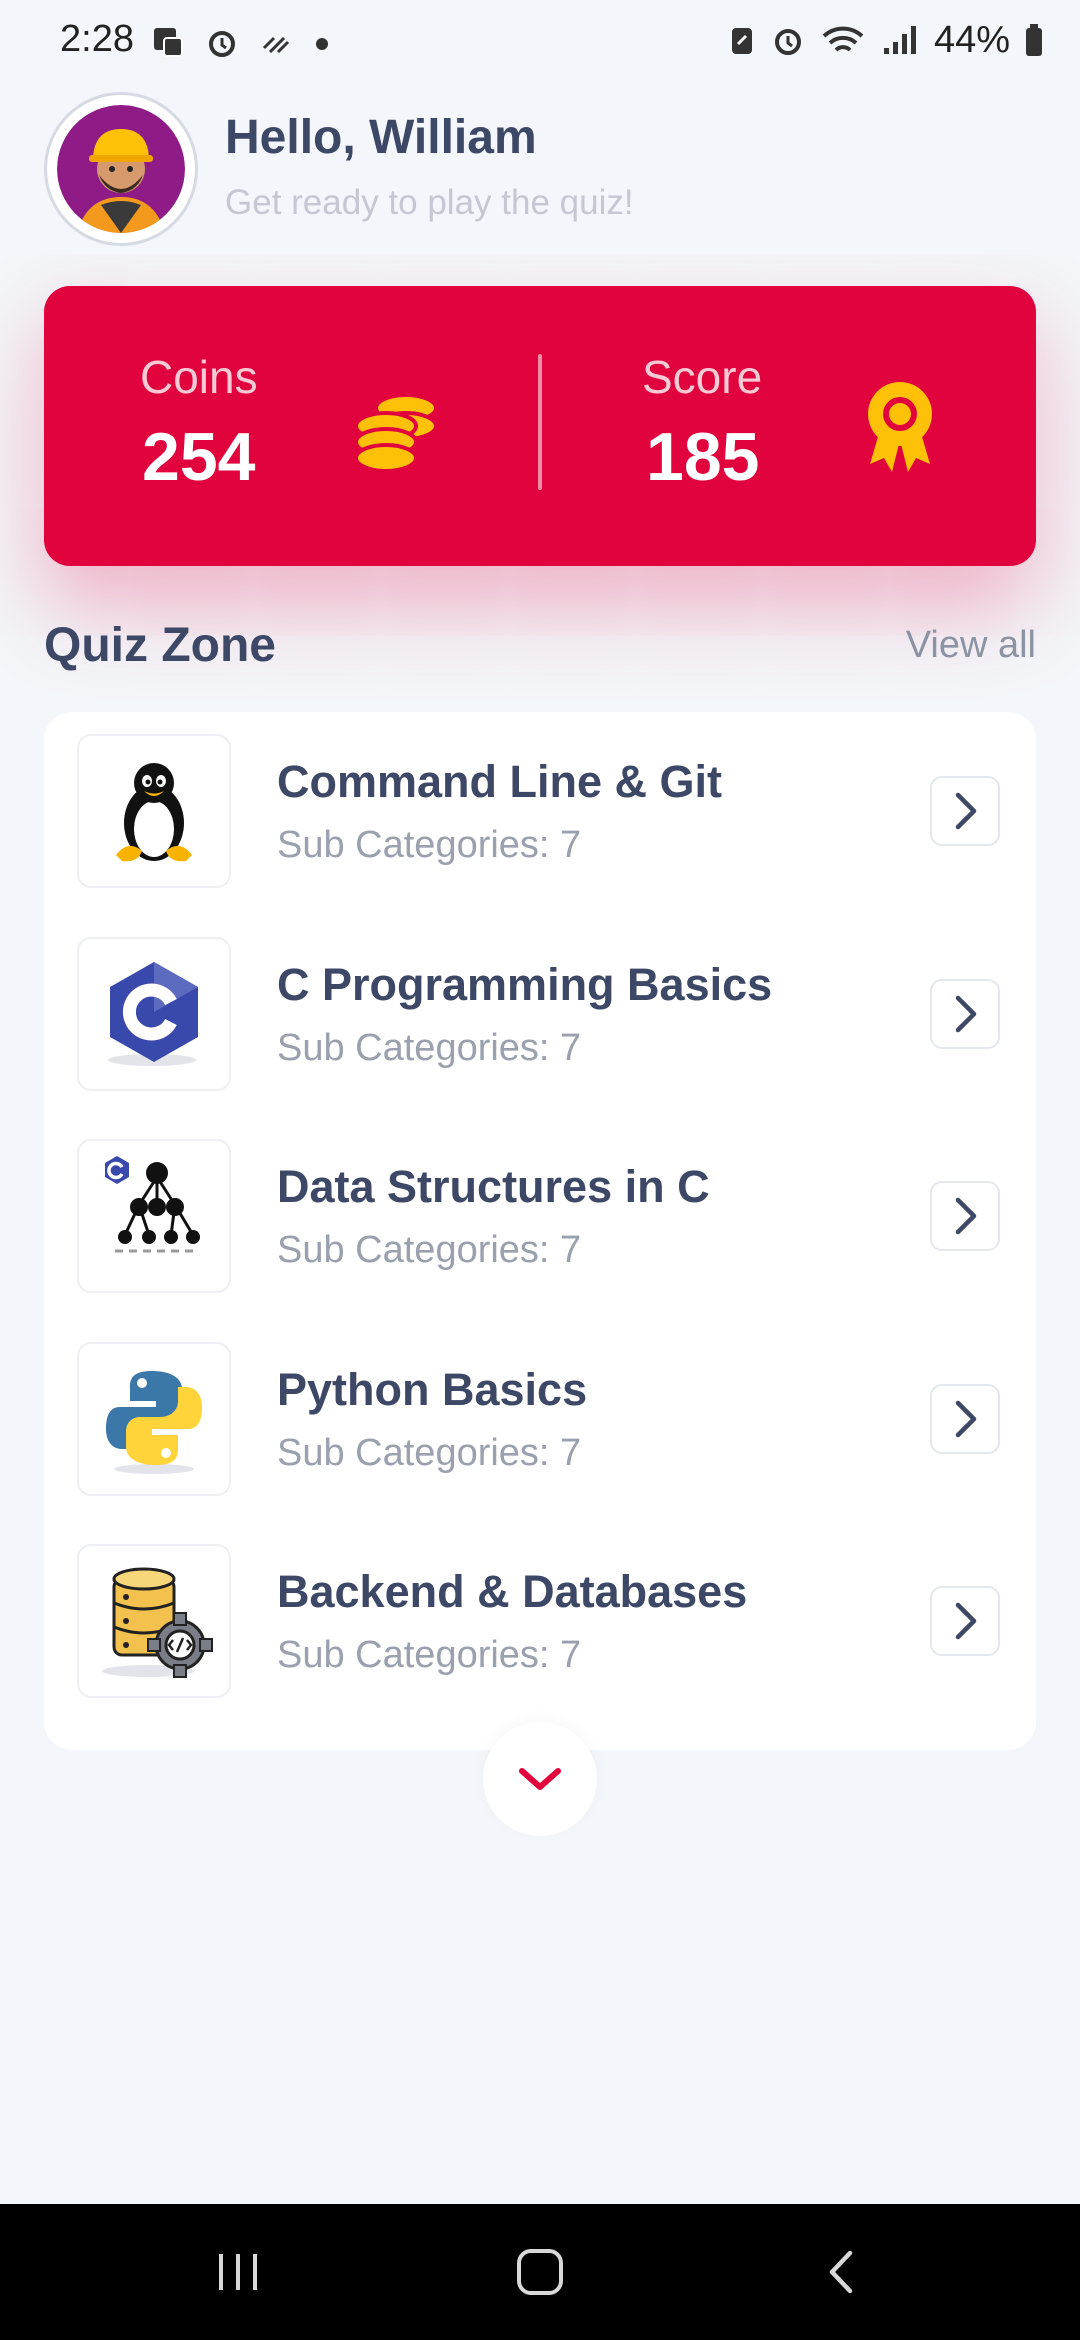 The width and height of the screenshot is (1080, 2340). I want to click on gesture-icon, so click(276, 45).